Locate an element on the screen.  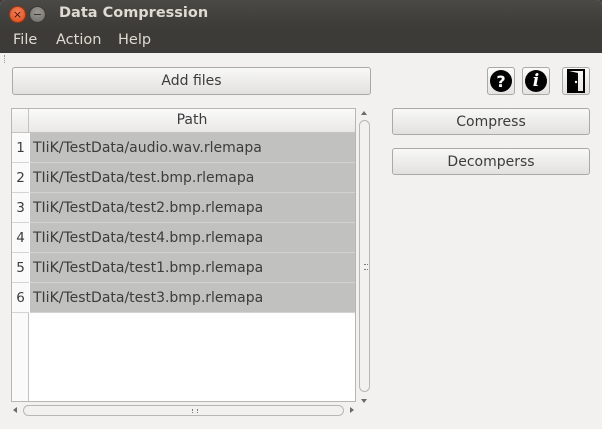
title-bar: × − Data Compression is located at coordinates (301, 14).